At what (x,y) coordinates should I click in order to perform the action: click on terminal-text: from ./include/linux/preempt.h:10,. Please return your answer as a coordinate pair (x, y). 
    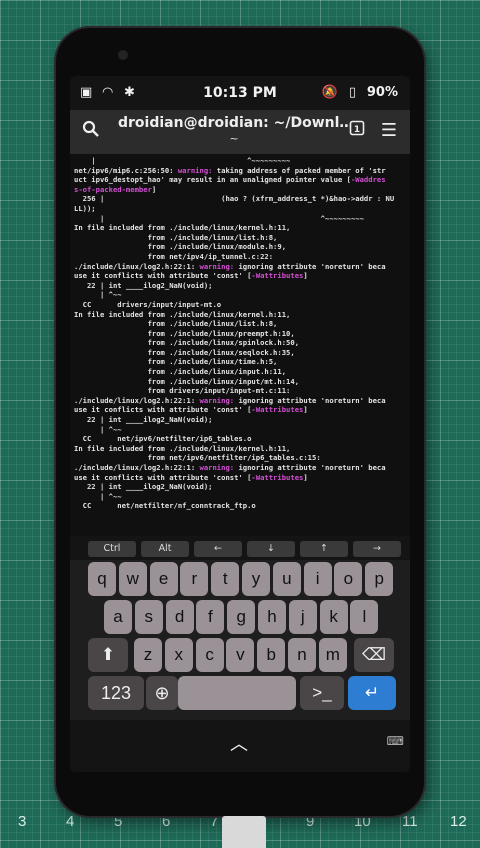
    Looking at the image, I should click on (184, 333).